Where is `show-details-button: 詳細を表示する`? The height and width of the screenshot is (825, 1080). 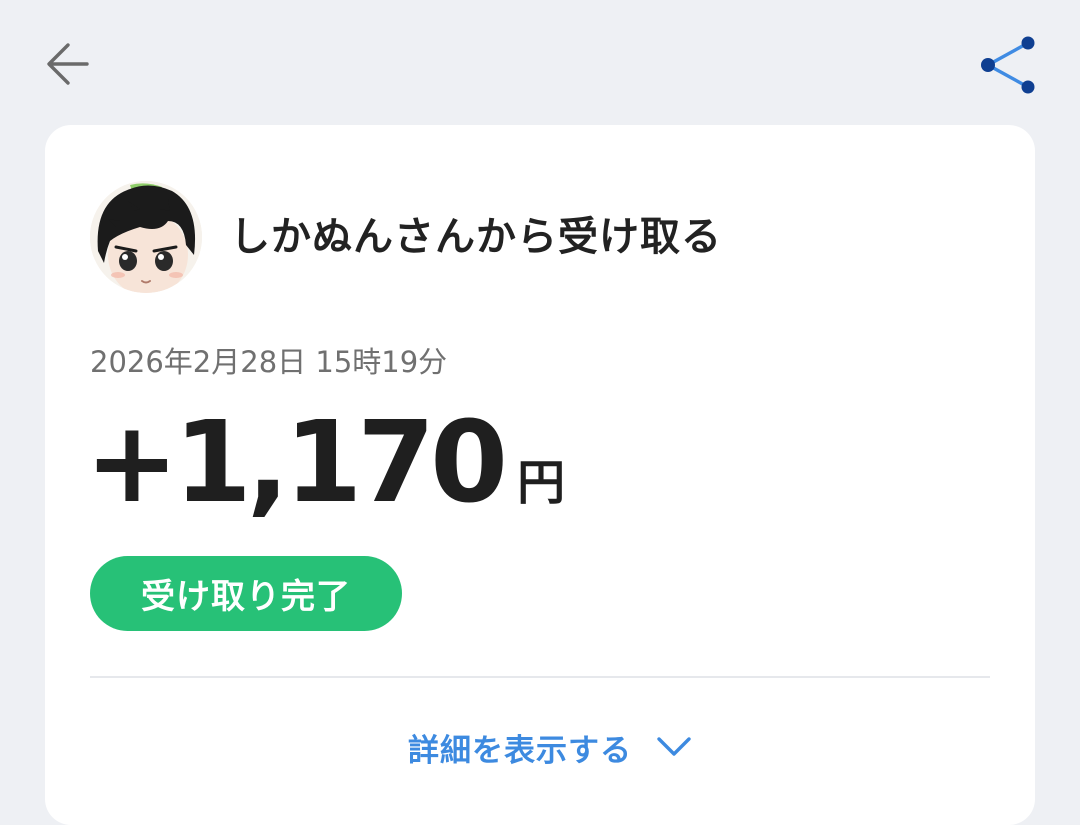
show-details-button: 詳細を表示する is located at coordinates (540, 747).